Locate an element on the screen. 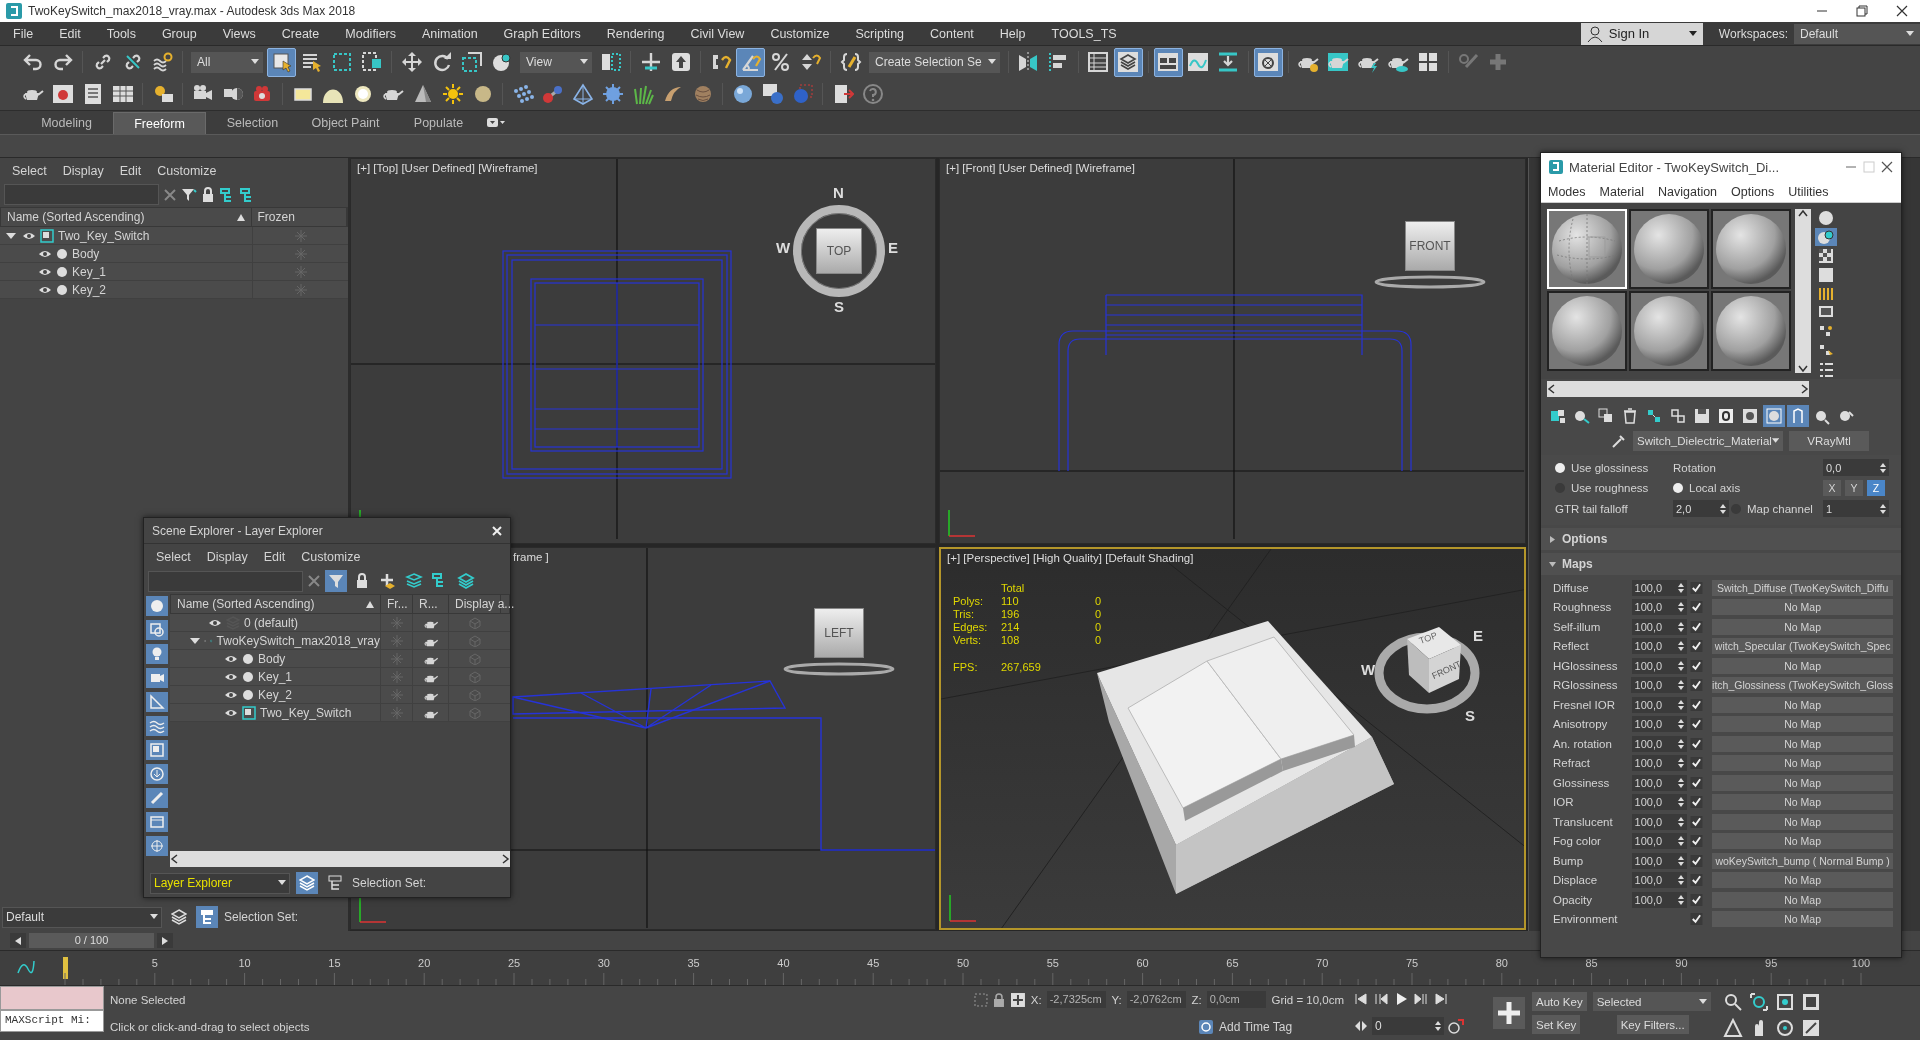  menu-item: Rendering is located at coordinates (635, 33).